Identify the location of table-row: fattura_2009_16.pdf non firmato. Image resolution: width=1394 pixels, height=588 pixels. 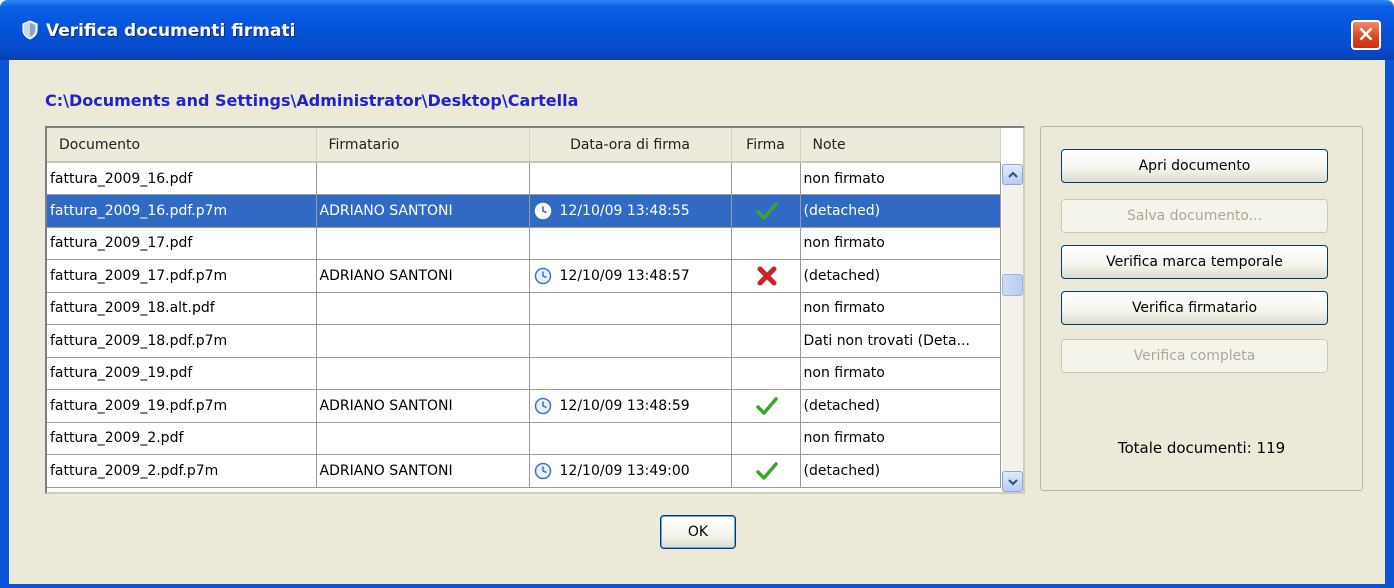
(524, 178).